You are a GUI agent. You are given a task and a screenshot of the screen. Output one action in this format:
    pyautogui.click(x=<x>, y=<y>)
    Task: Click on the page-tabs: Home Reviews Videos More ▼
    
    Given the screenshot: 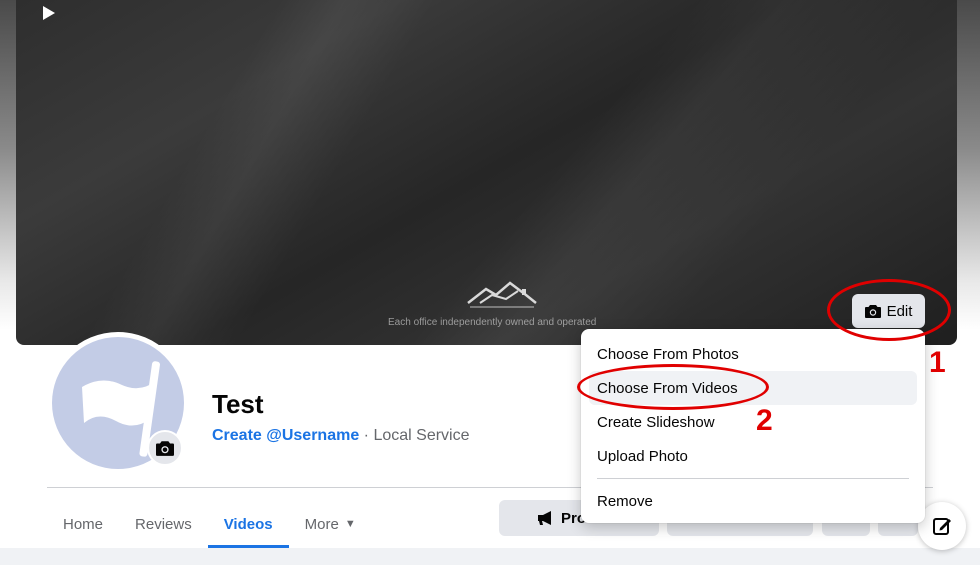 What is the action you would take?
    pyautogui.click(x=209, y=524)
    